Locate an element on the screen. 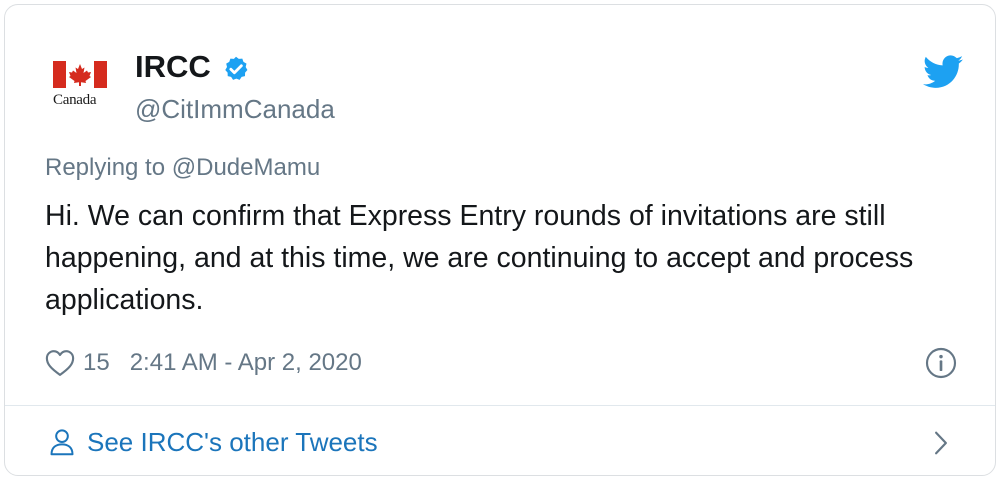 The image size is (1002, 482). verified-badge-icon is located at coordinates (236, 68).